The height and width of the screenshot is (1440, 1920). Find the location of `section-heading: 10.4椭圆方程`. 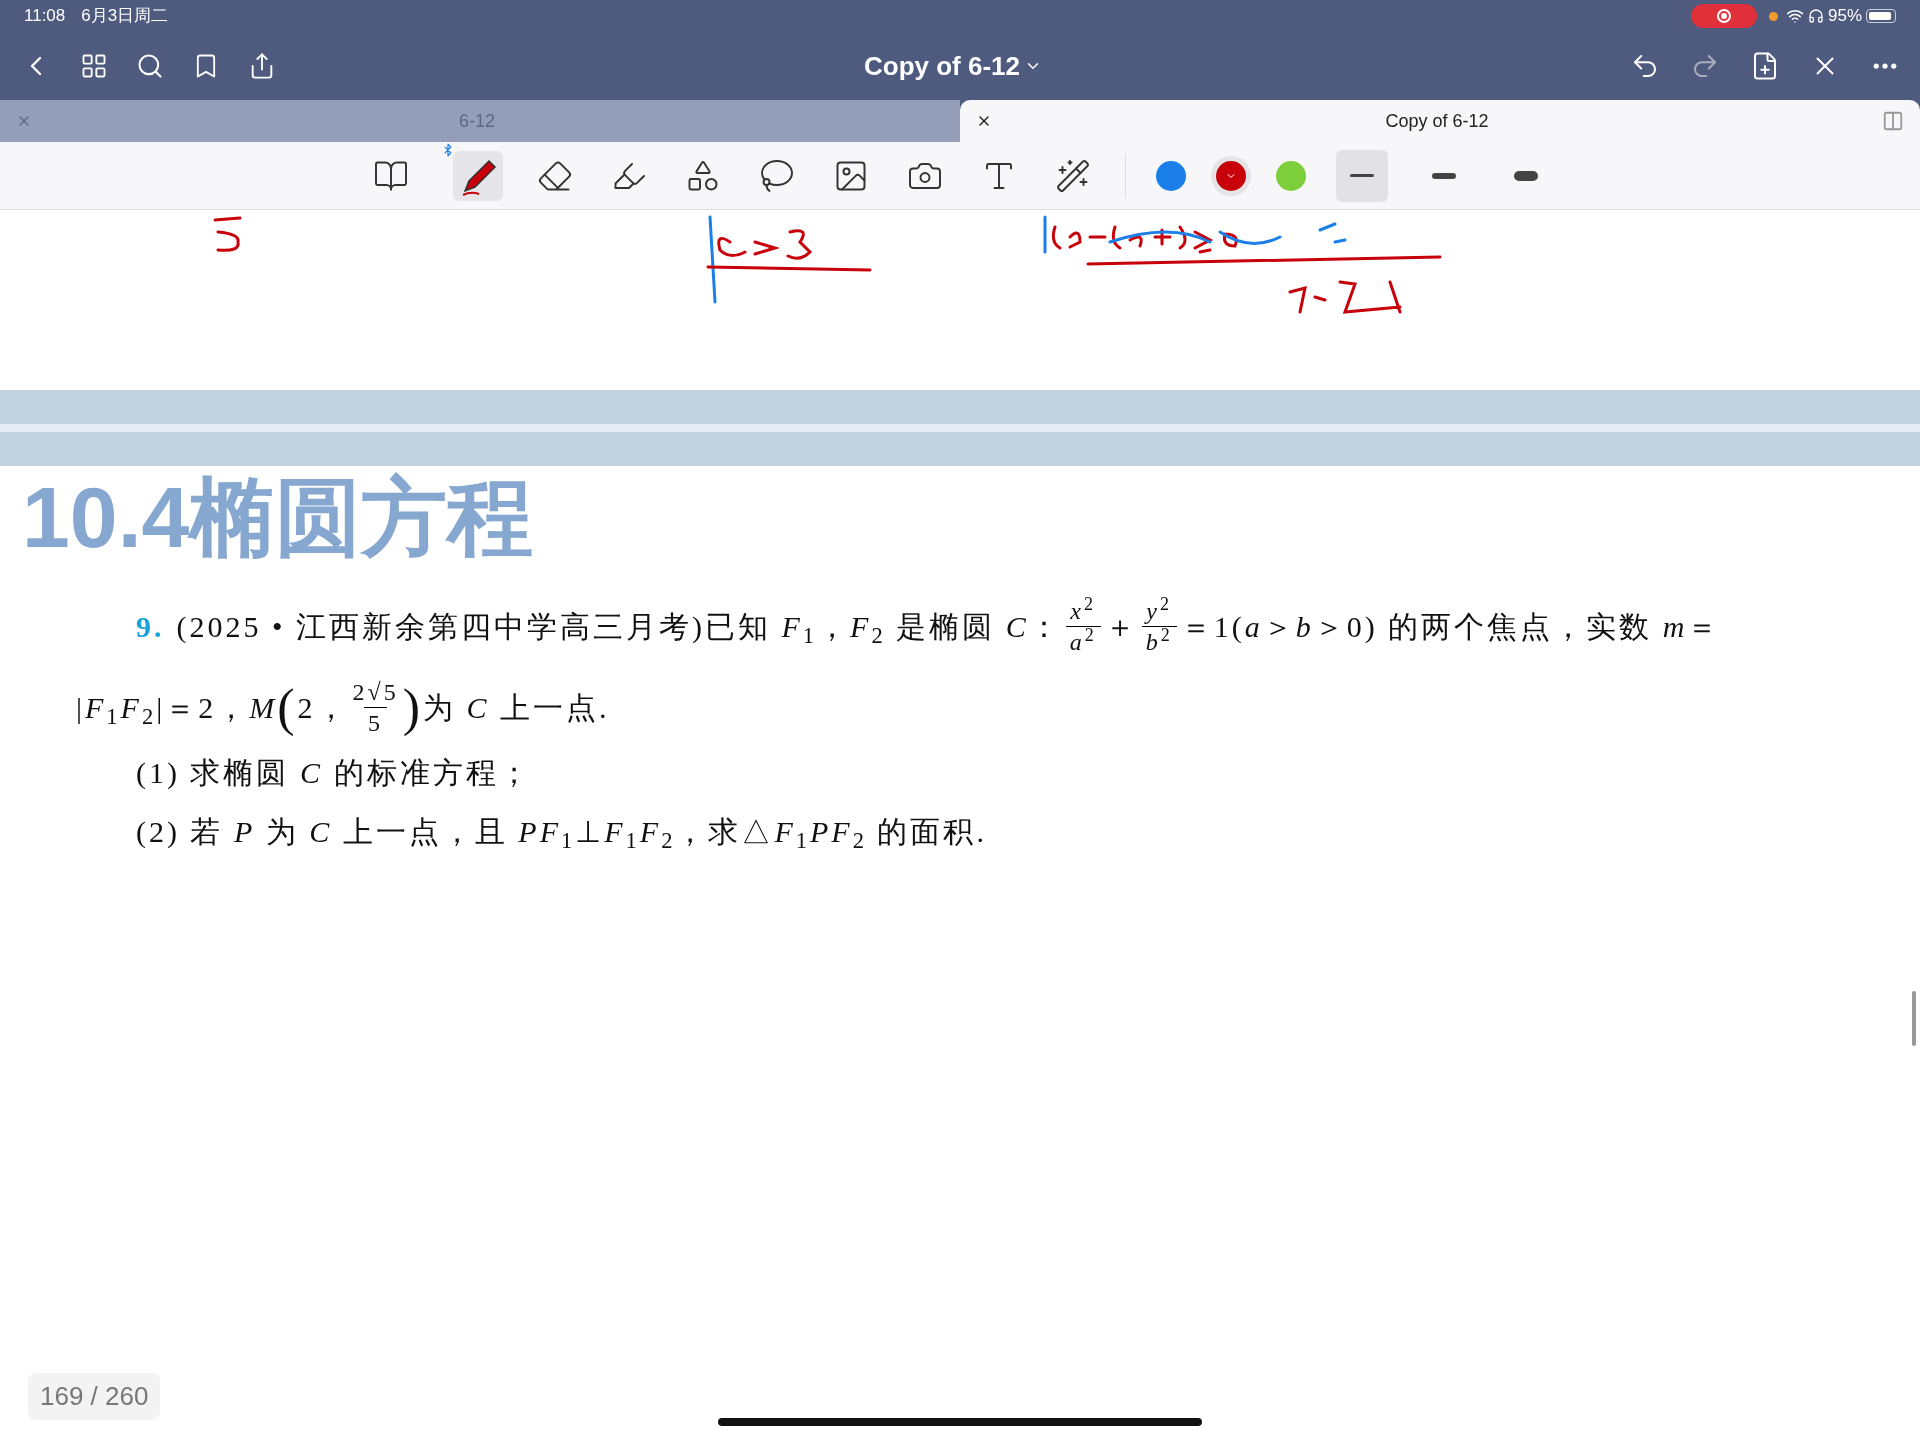

section-heading: 10.4椭圆方程 is located at coordinates (278, 517).